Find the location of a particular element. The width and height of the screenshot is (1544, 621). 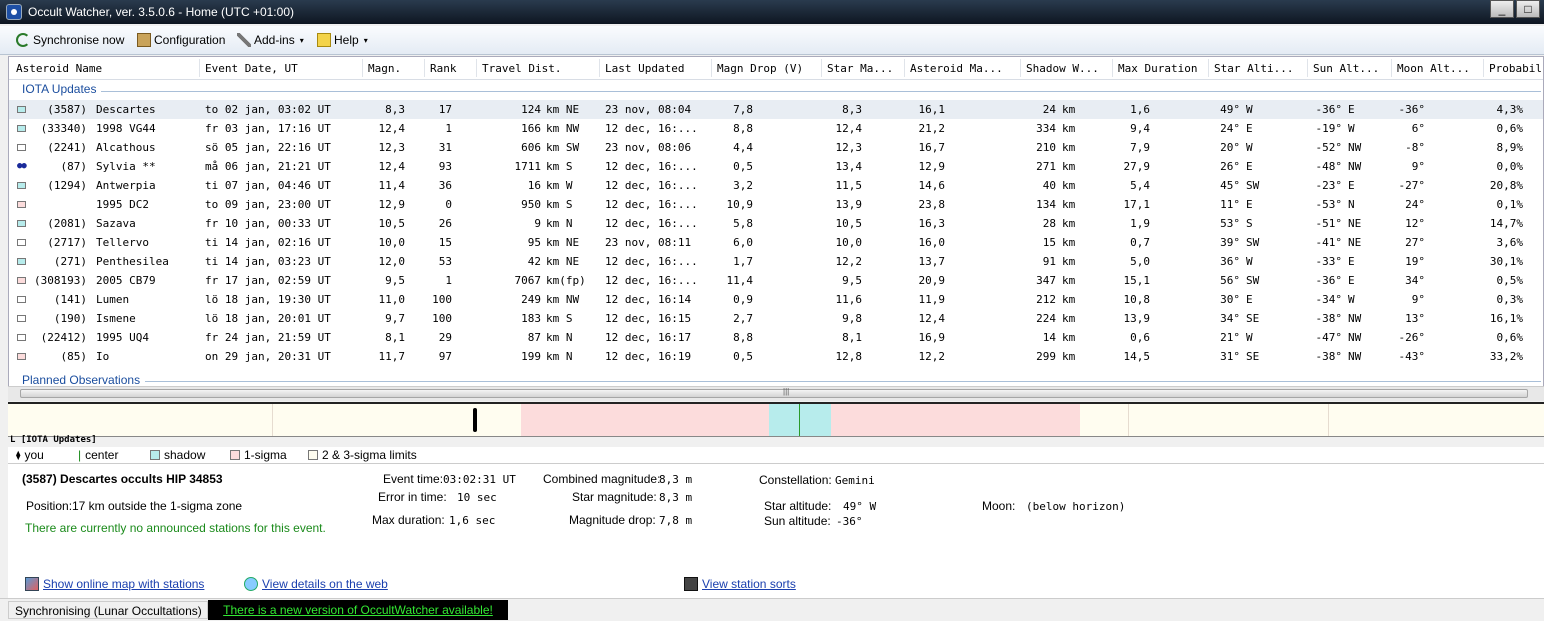

addins-menu: Add-ins ▾ is located at coordinates (270, 40).